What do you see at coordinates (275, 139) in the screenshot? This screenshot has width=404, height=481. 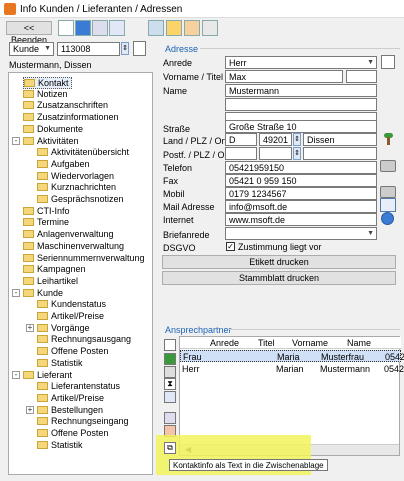 I see `plz-input: 49201` at bounding box center [275, 139].